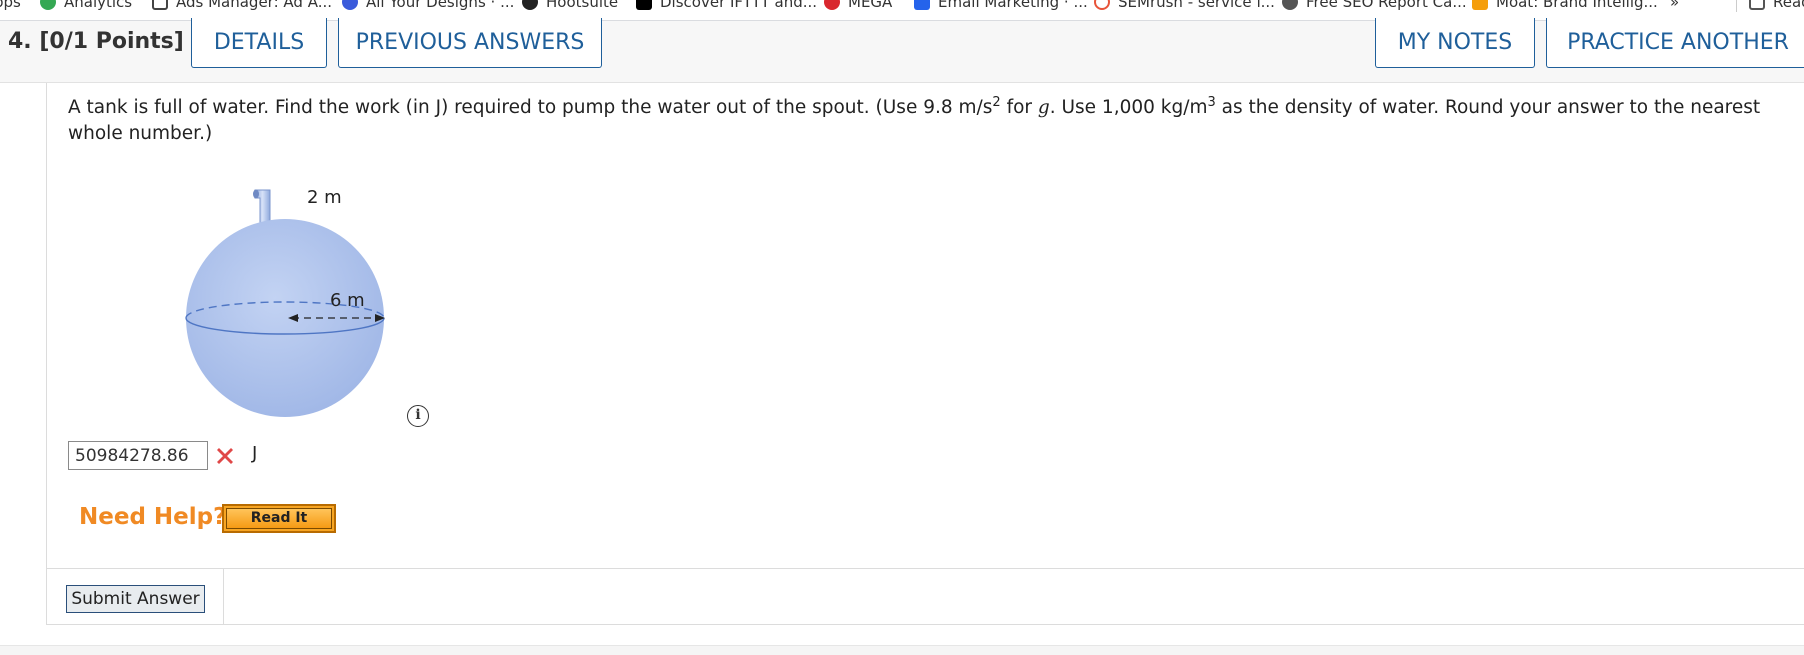 This screenshot has width=1804, height=655. What do you see at coordinates (135, 599) in the screenshot?
I see `submit-answer-button: Submit Answer` at bounding box center [135, 599].